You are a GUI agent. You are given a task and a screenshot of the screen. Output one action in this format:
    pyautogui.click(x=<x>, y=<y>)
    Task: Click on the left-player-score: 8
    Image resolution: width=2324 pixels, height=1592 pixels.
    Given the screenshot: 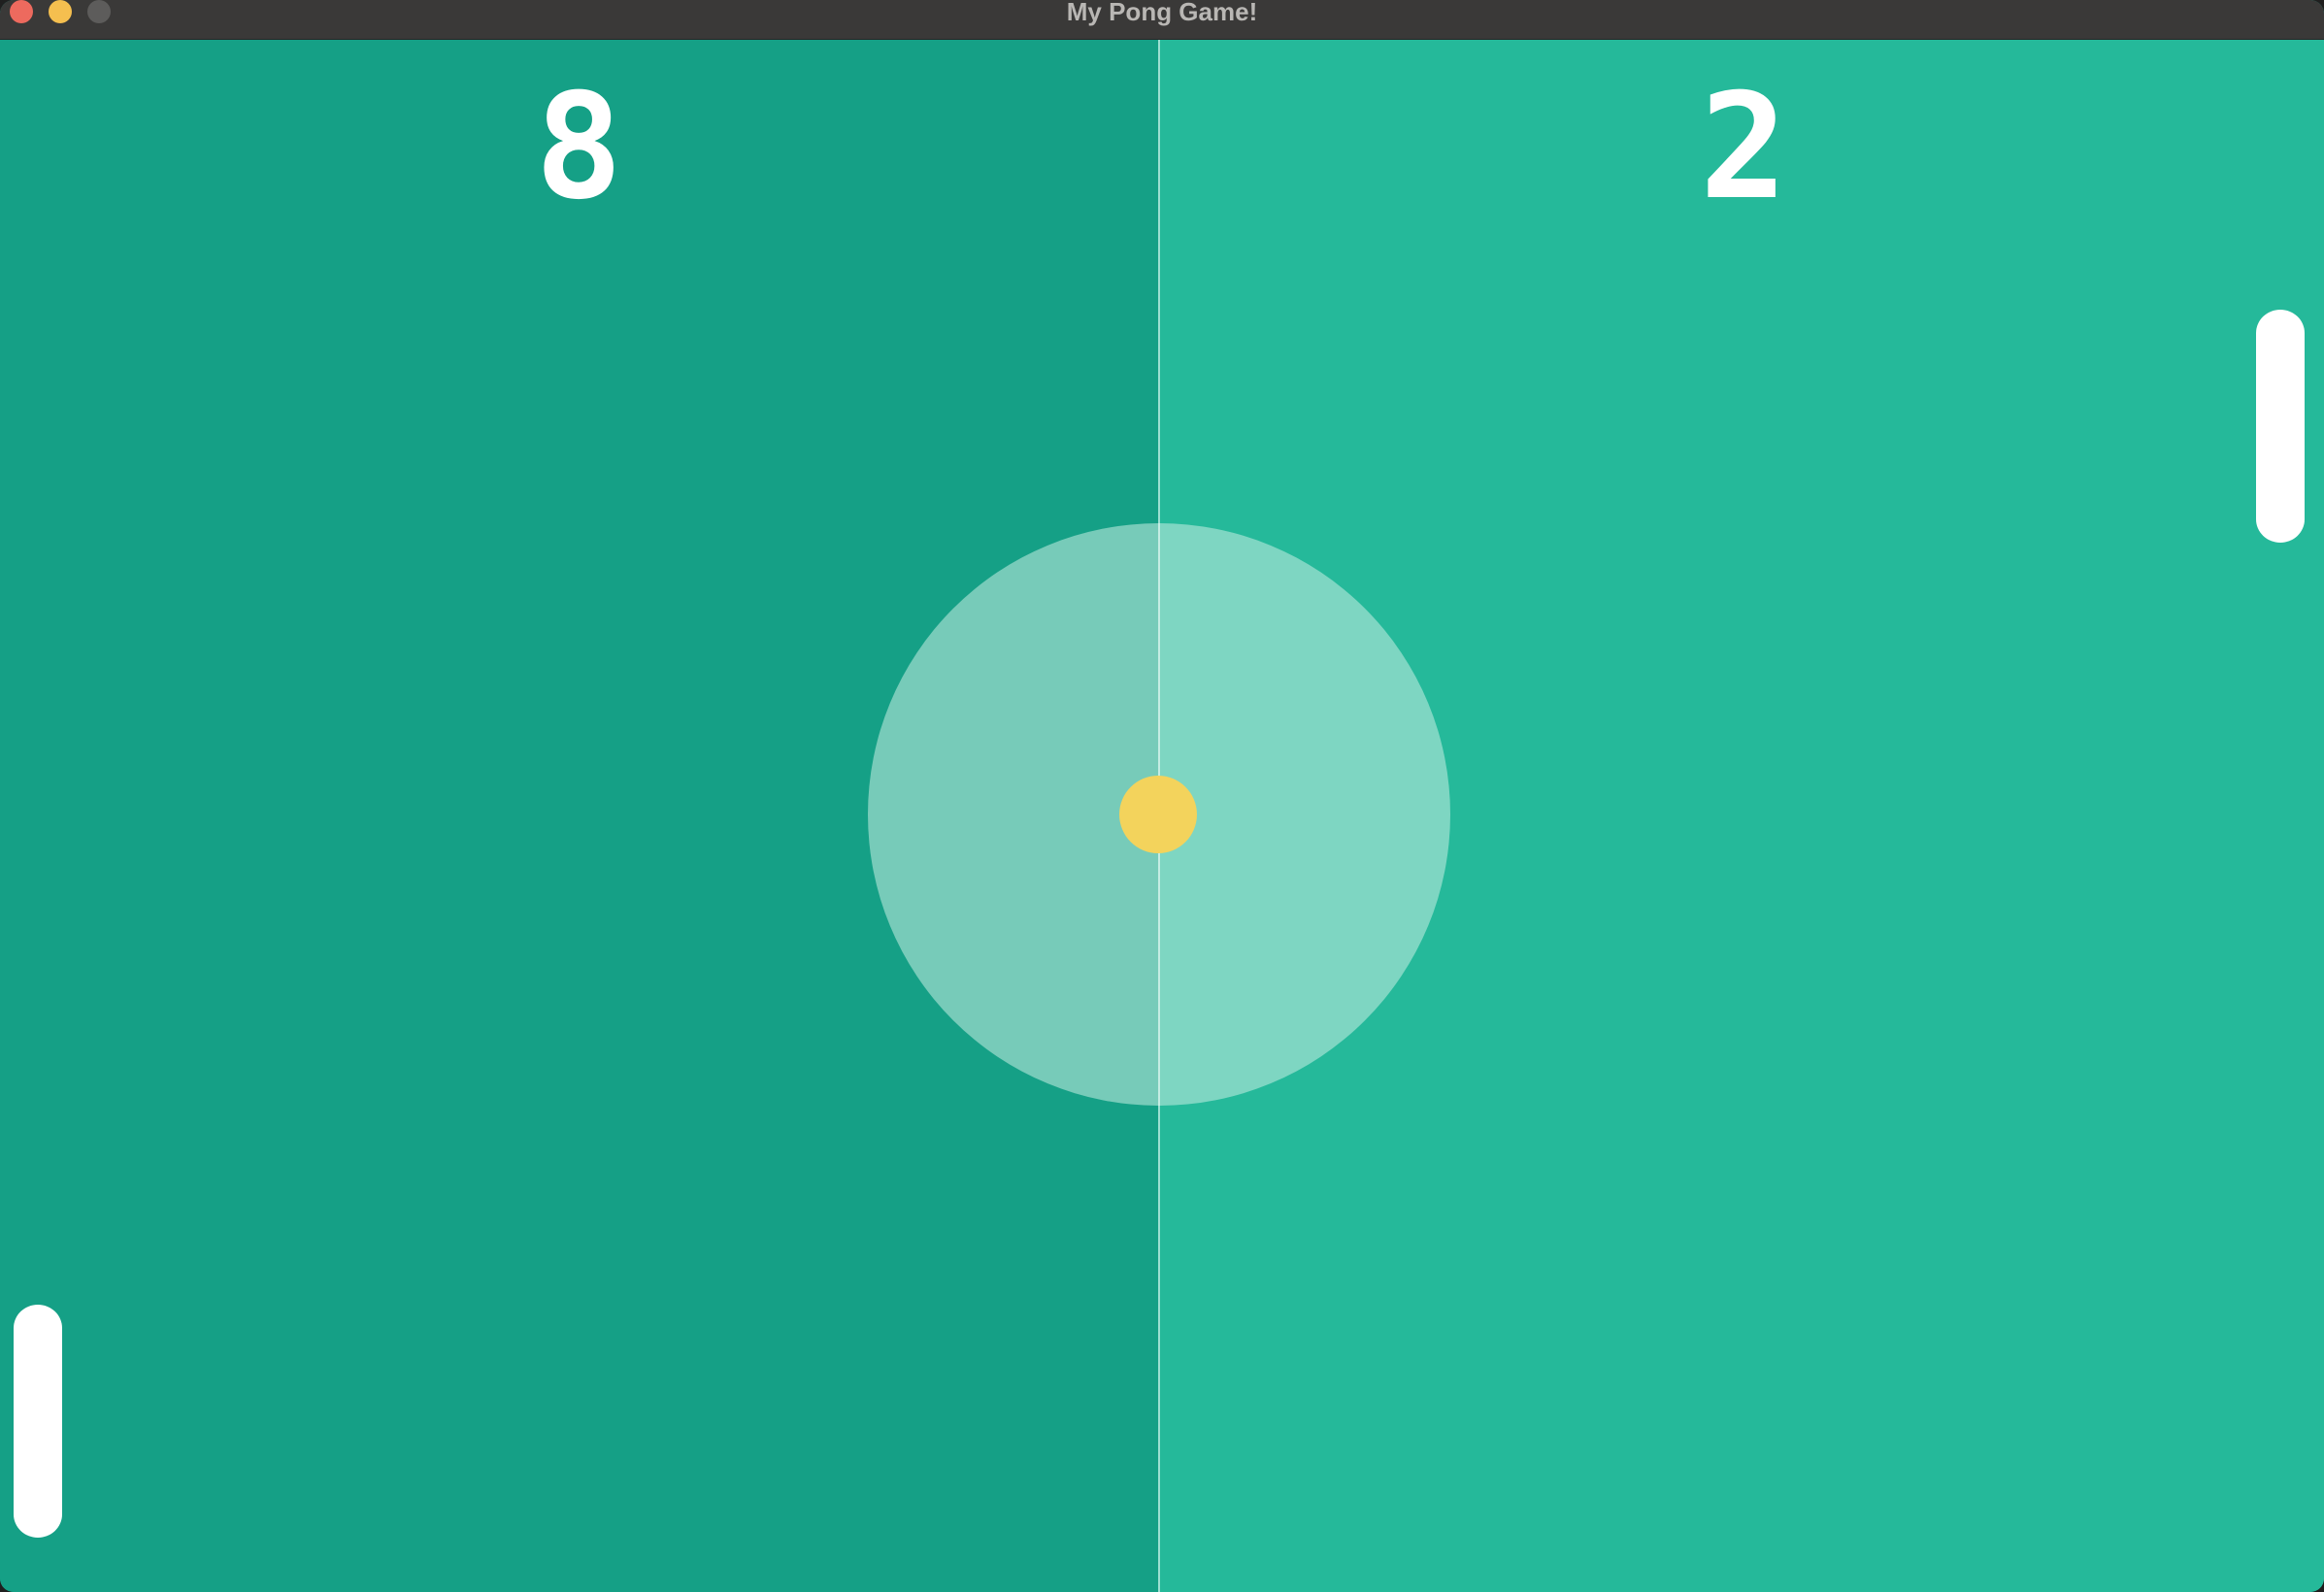 What is the action you would take?
    pyautogui.click(x=579, y=147)
    